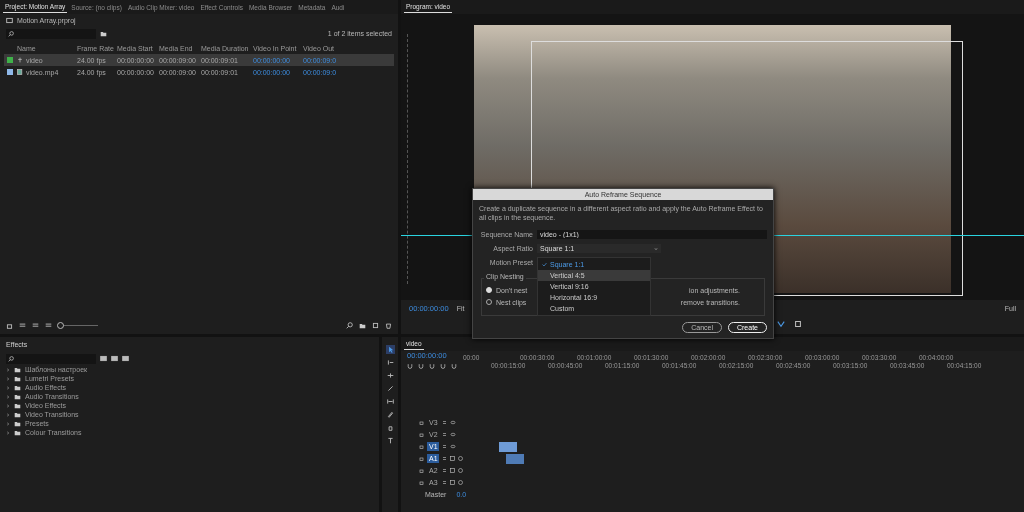 The height and width of the screenshot is (512, 1024). What do you see at coordinates (390, 401) in the screenshot?
I see `slip-icon` at bounding box center [390, 401].